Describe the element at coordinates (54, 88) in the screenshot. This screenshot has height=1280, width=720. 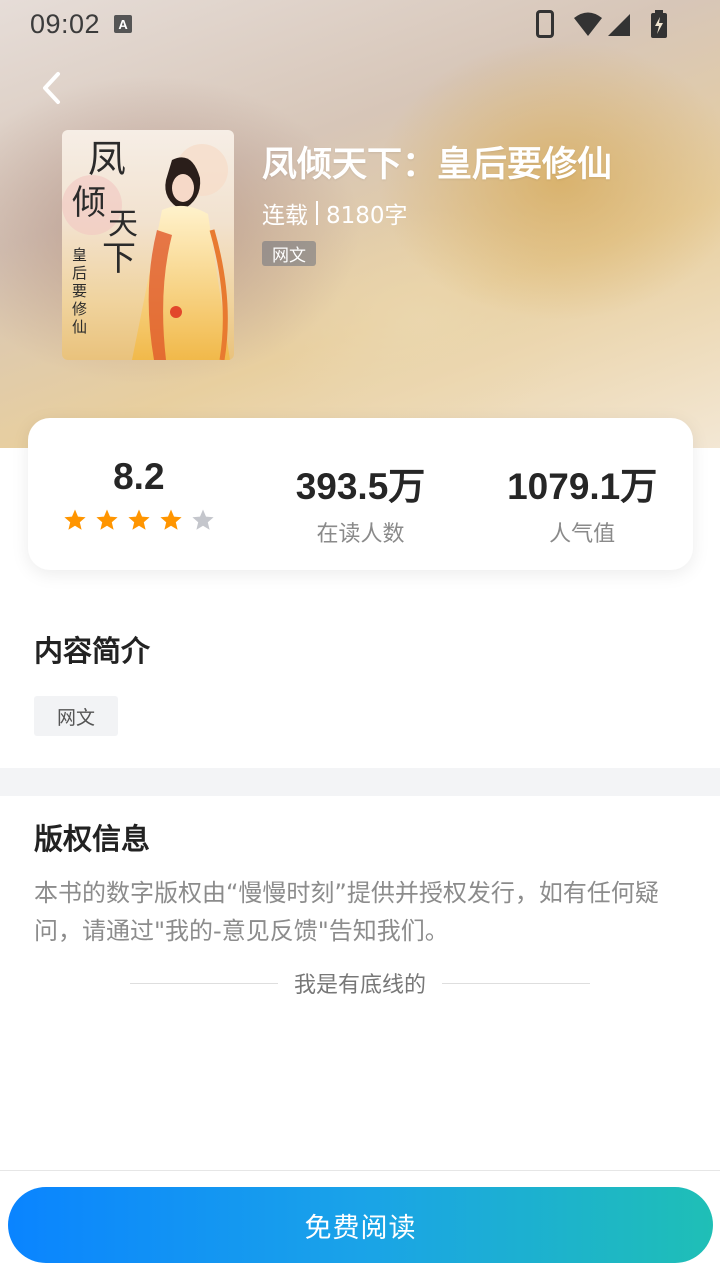
I see `back-button` at that location.